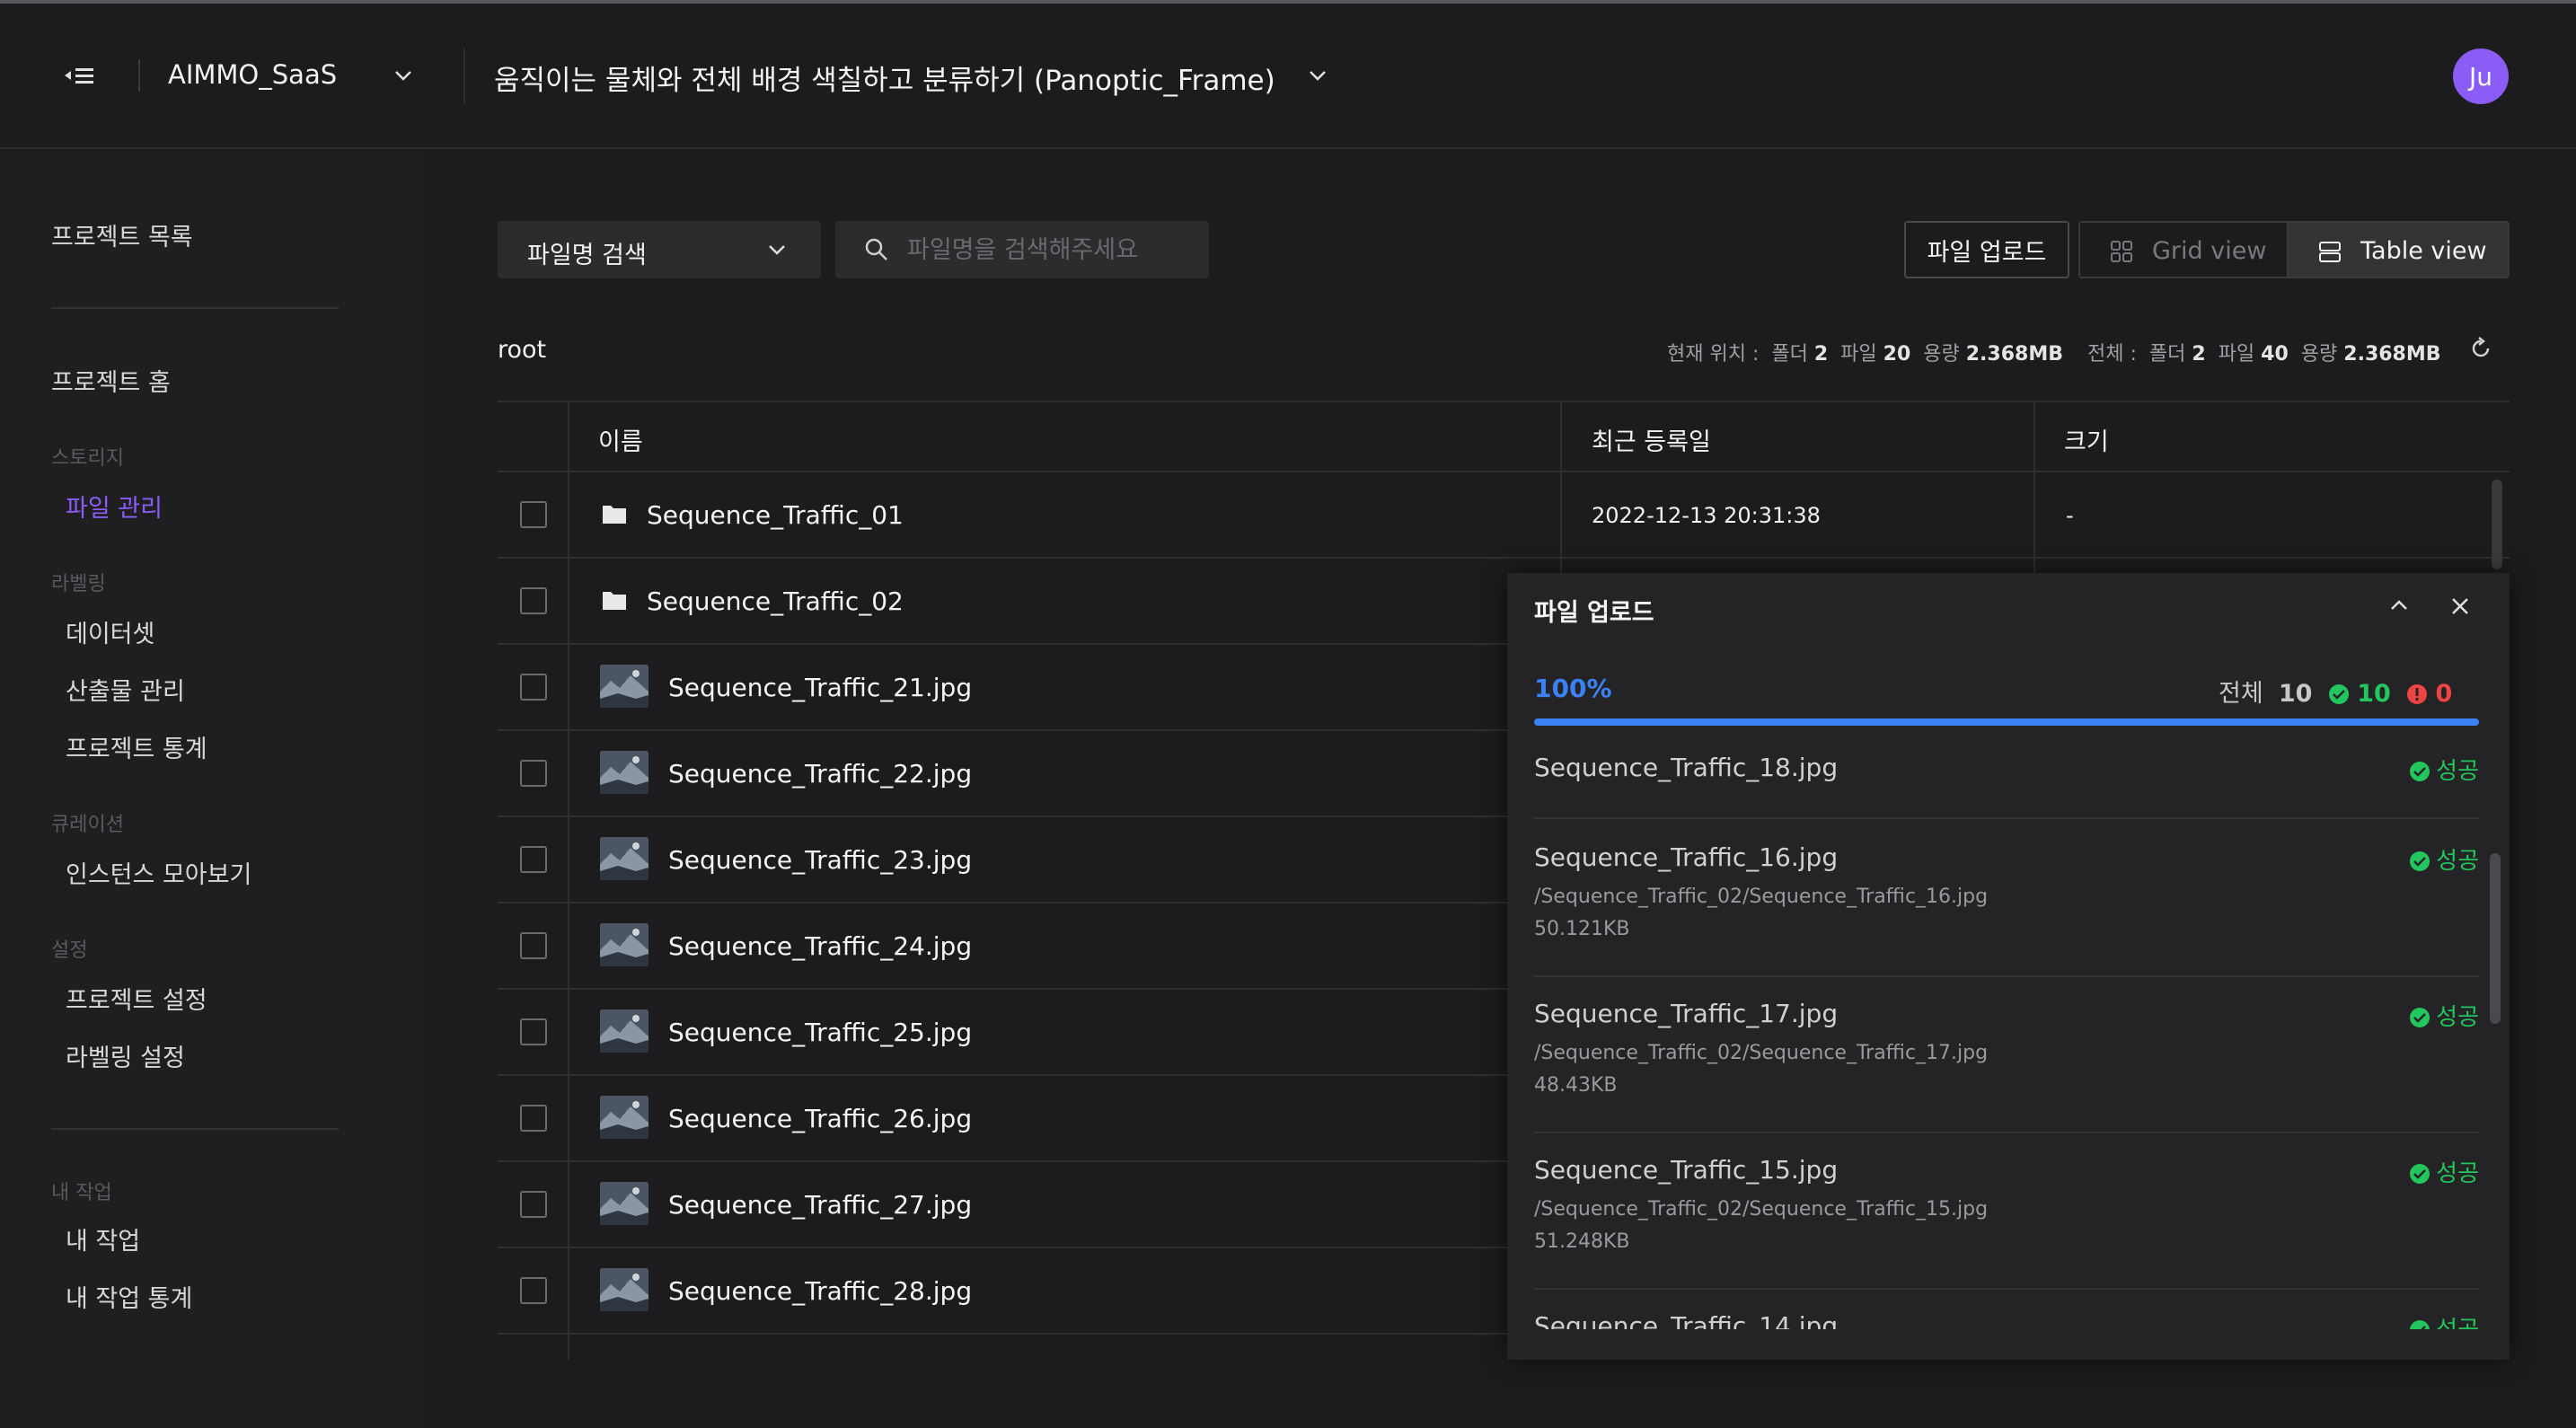 The height and width of the screenshot is (1428, 2576). Describe the element at coordinates (136, 999) in the screenshot. I see `sidebar-item-project-settings: 프로젝트 설정` at that location.